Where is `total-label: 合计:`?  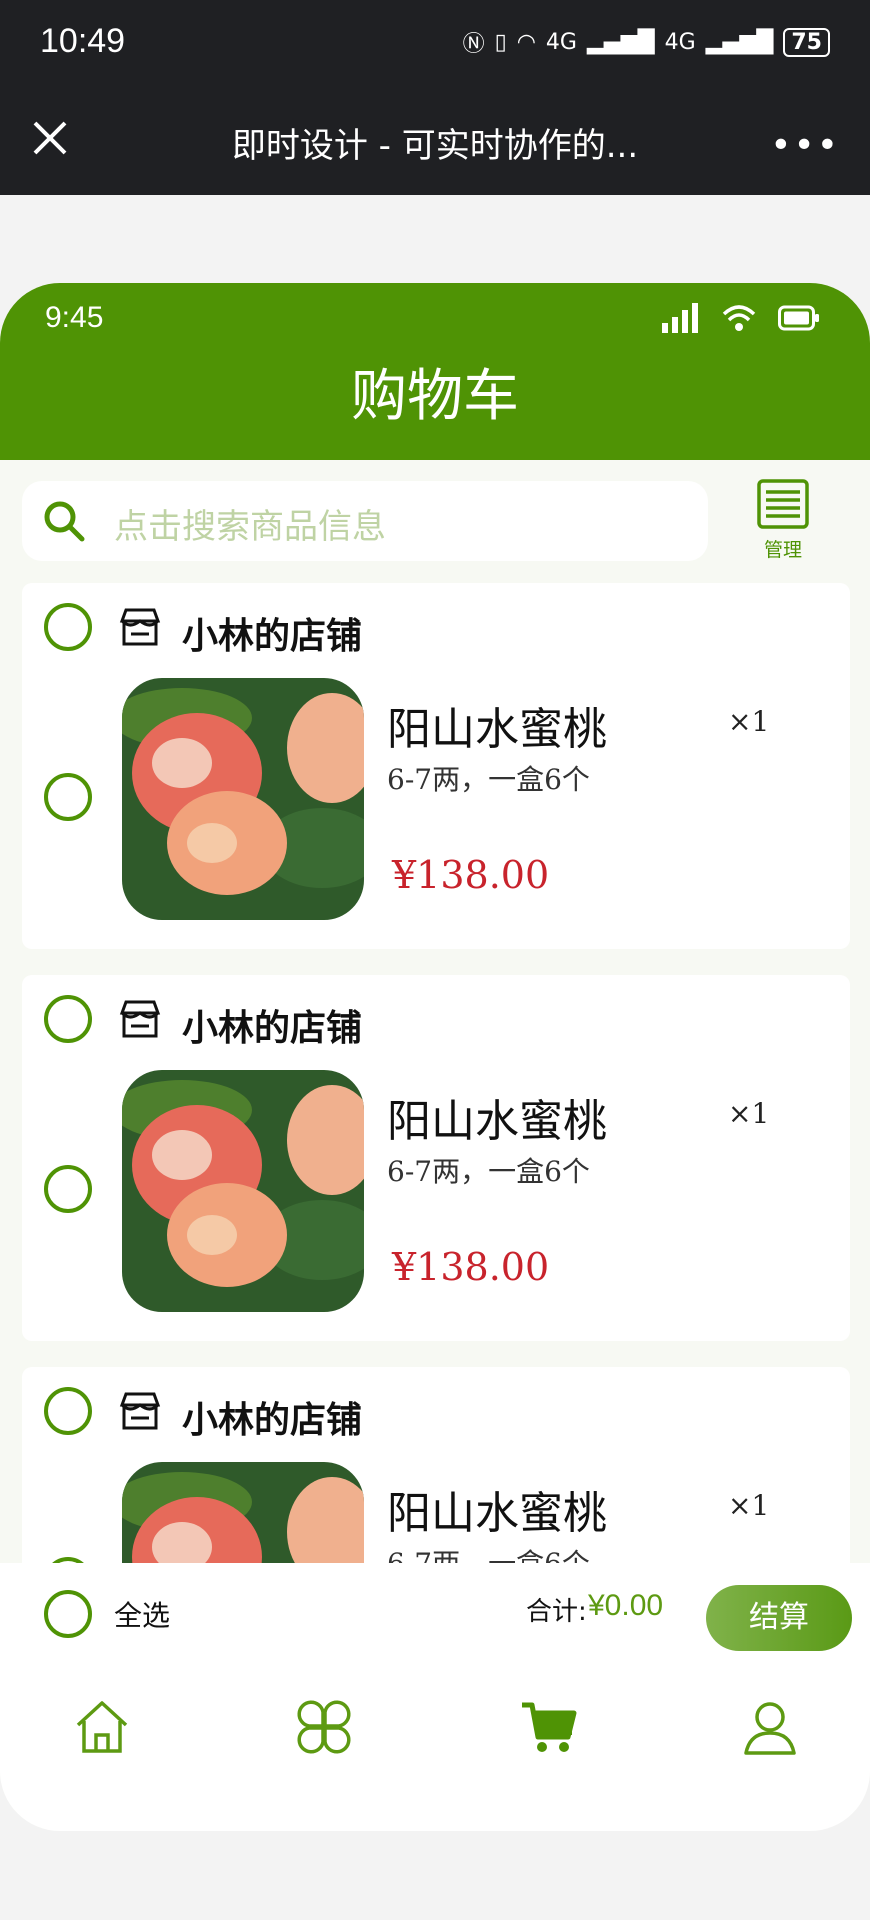 total-label: 合计: is located at coordinates (556, 1612).